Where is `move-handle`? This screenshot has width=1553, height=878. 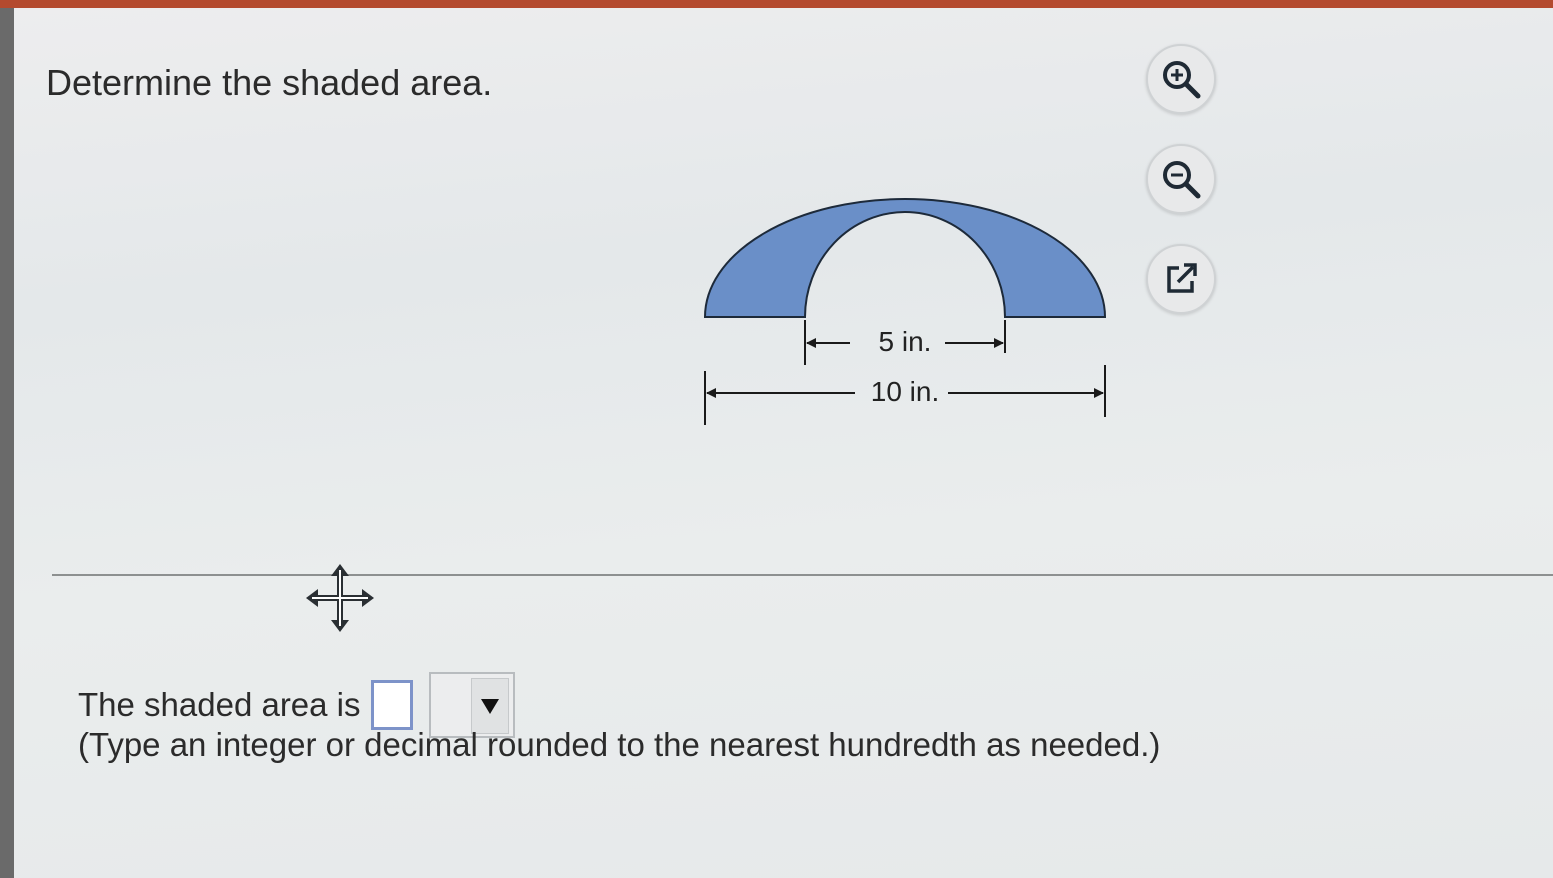 move-handle is located at coordinates (340, 598).